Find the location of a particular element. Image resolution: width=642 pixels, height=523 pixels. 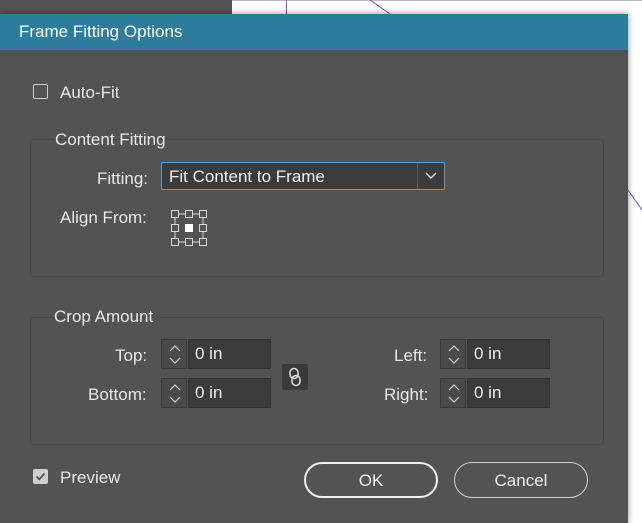

top-label: Top: is located at coordinates (131, 355).